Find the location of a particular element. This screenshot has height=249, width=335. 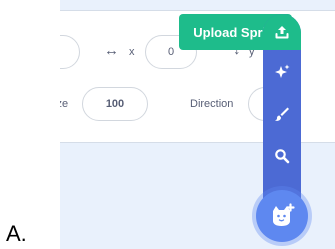

option-label: A. is located at coordinates (16, 233).